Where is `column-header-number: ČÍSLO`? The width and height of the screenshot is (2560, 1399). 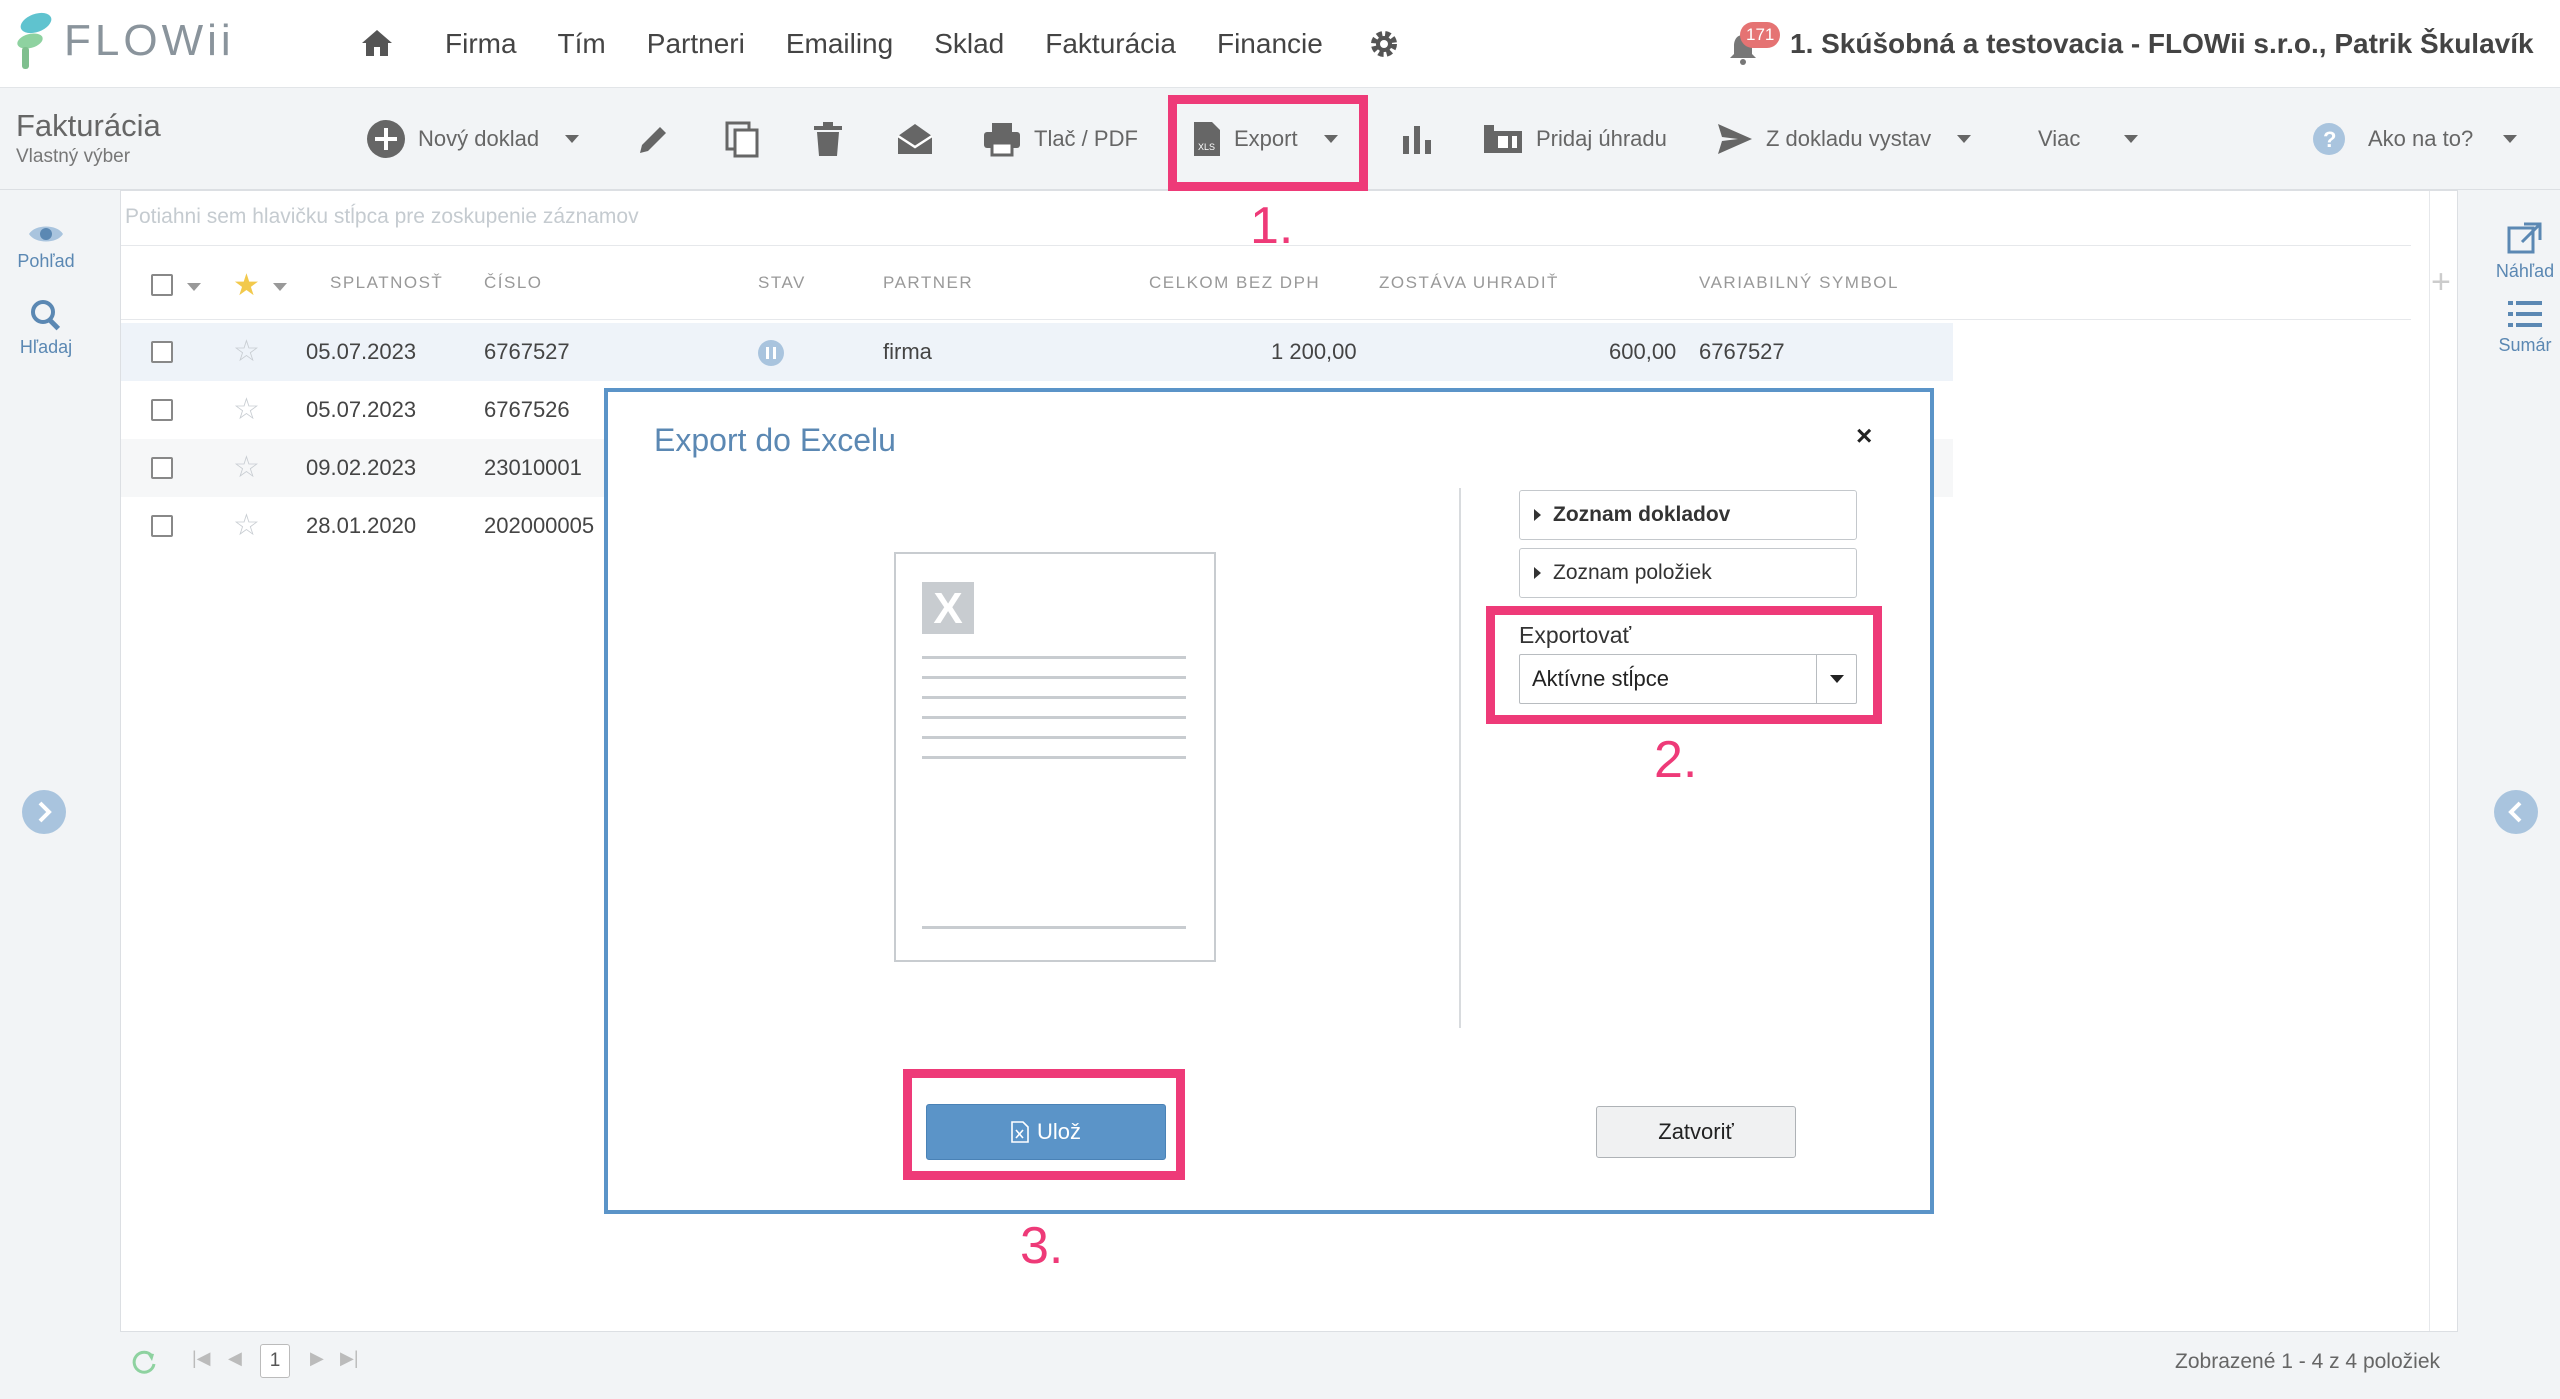 column-header-number: ČÍSLO is located at coordinates (513, 283).